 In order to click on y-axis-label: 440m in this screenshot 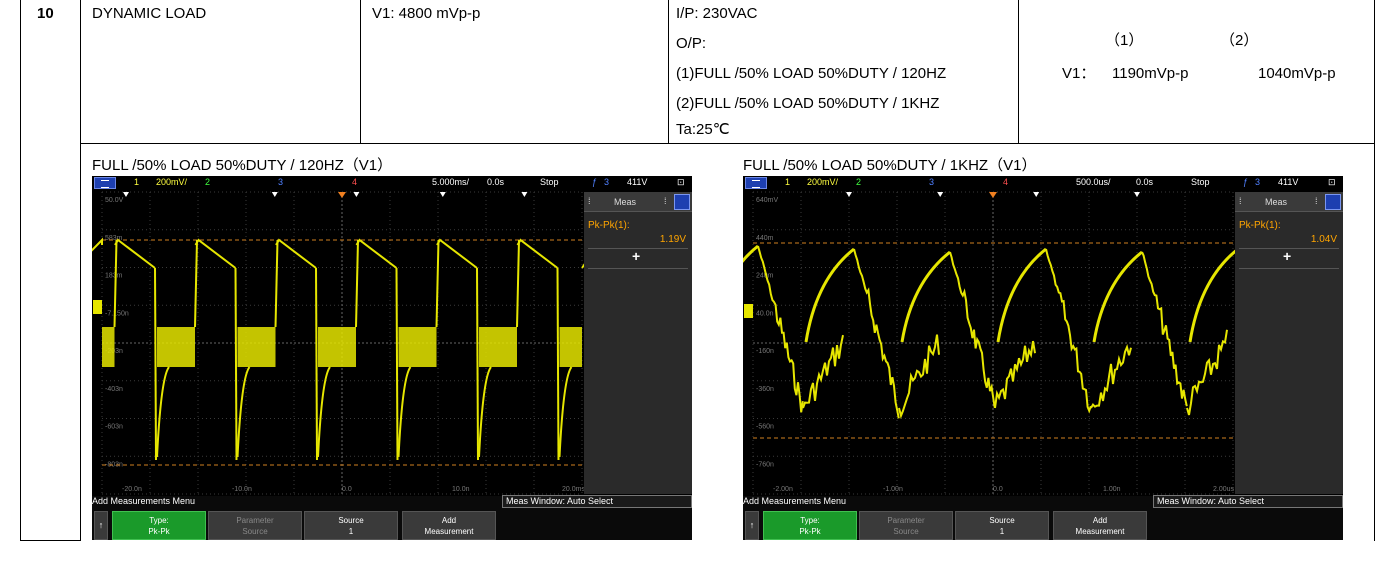, I will do `click(765, 238)`.